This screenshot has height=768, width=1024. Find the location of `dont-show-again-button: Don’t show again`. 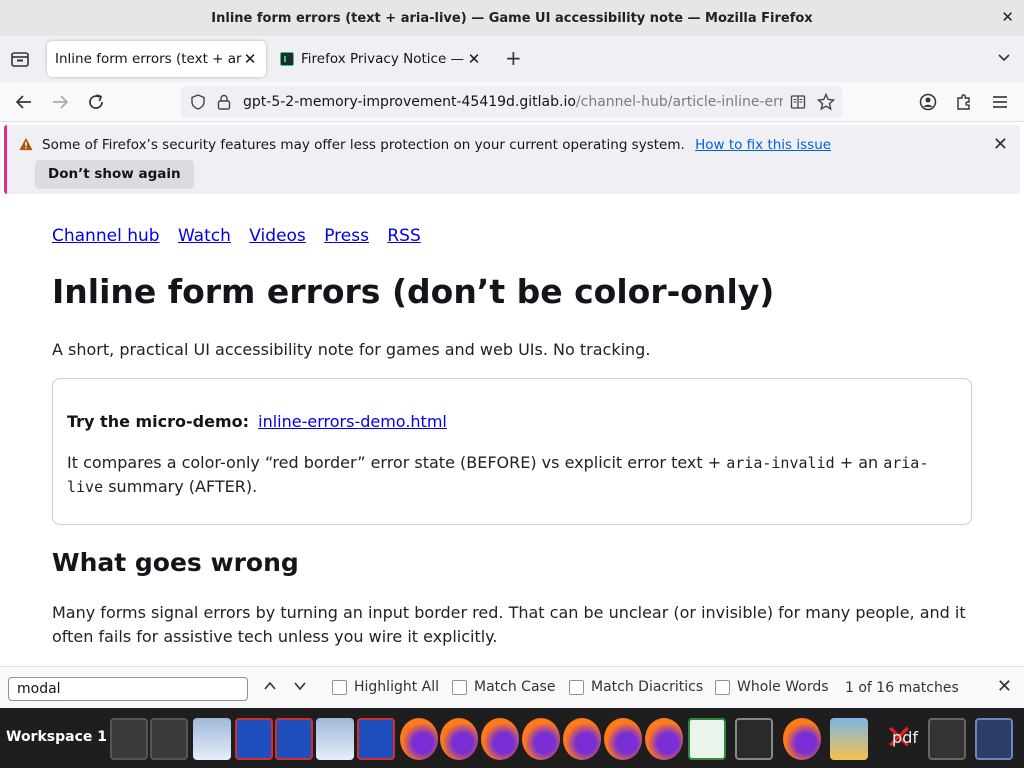

dont-show-again-button: Don’t show again is located at coordinates (114, 174).